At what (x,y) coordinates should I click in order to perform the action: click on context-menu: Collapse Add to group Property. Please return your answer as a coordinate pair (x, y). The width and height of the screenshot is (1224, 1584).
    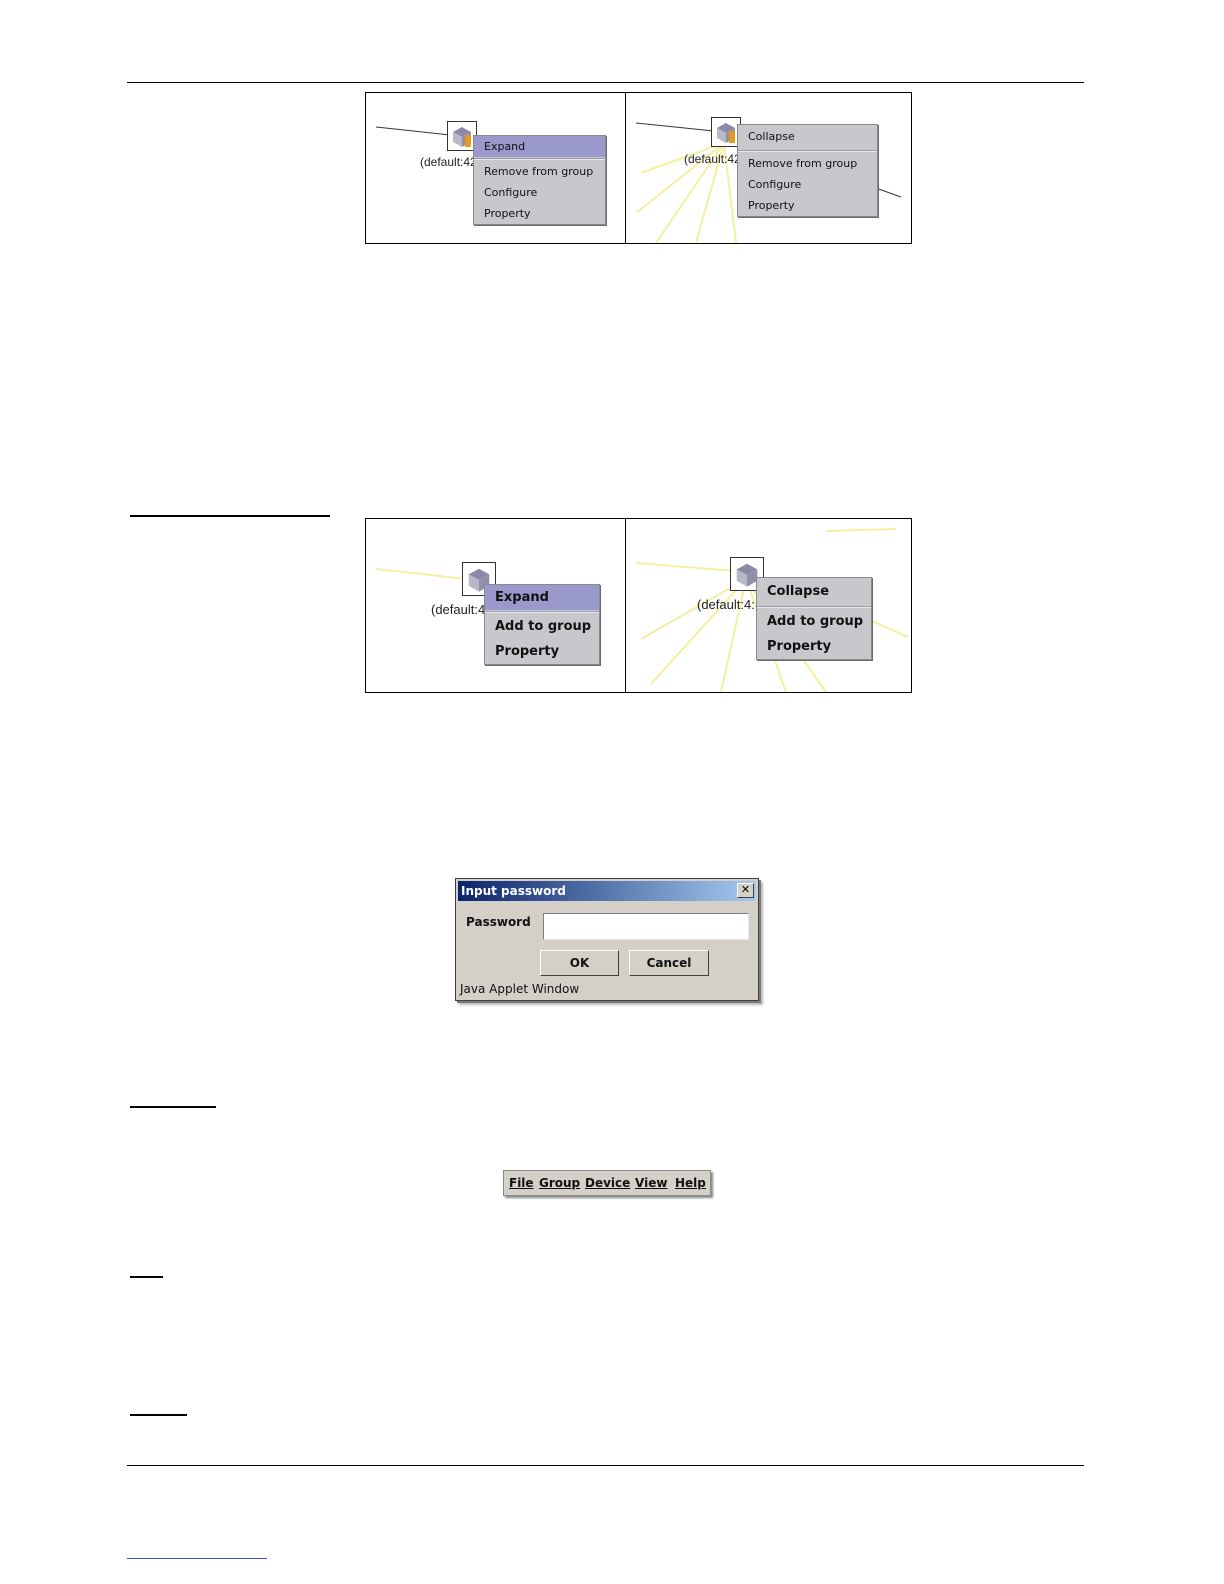
    Looking at the image, I should click on (814, 618).